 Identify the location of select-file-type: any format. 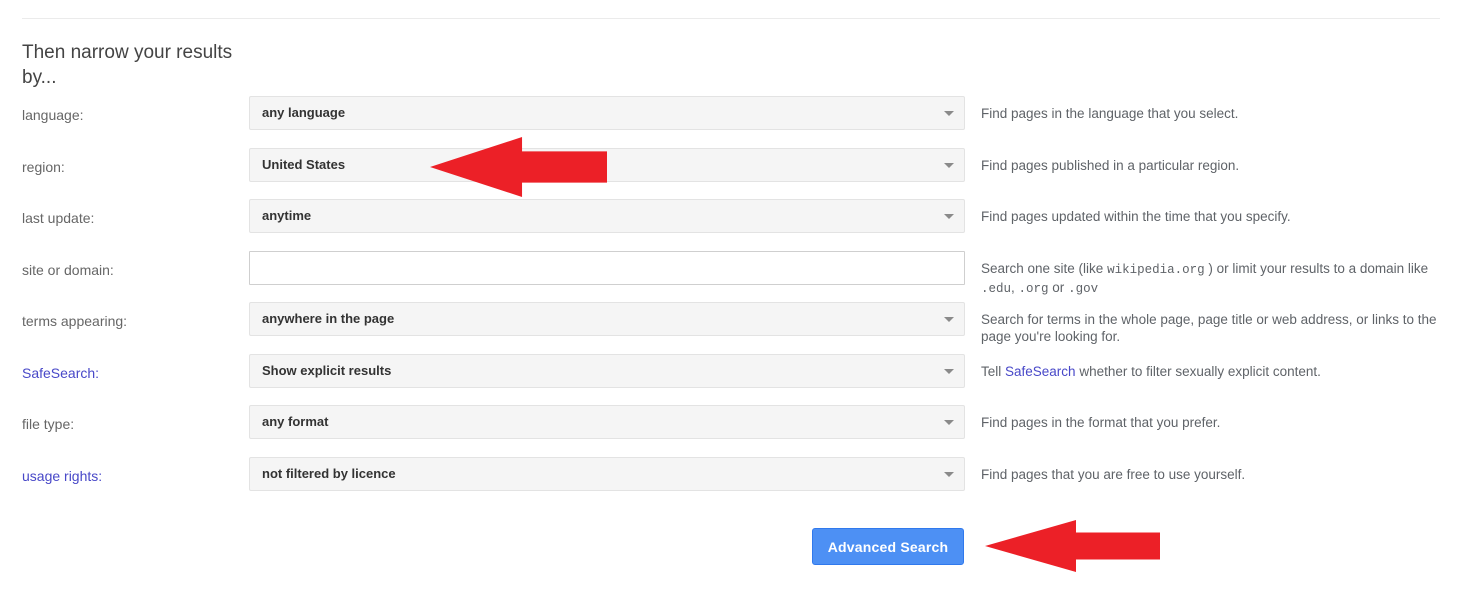
(607, 422).